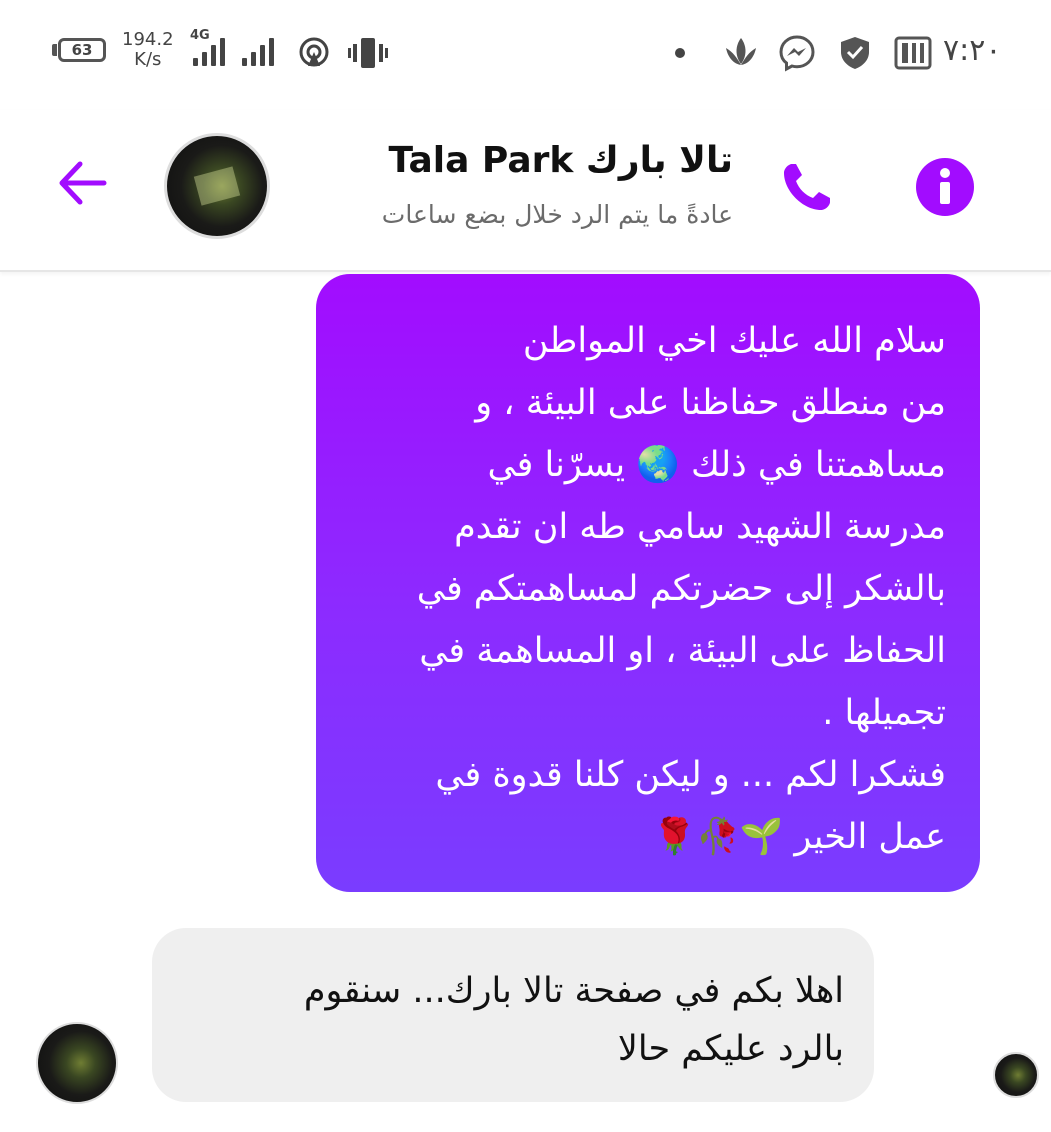 This screenshot has height=1132, width=1051. Describe the element at coordinates (741, 51) in the screenshot. I see `lotus-icon` at that location.